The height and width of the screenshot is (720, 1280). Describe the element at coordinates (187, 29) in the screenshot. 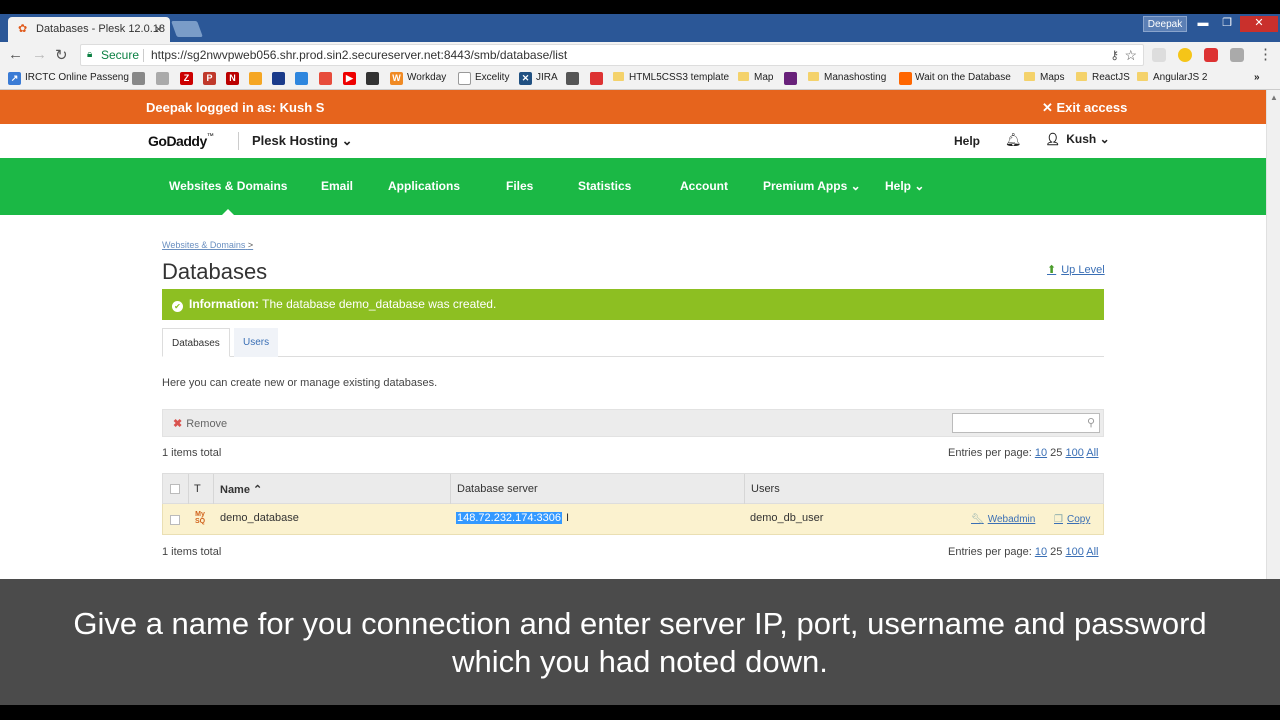

I see `new-tab-button` at that location.